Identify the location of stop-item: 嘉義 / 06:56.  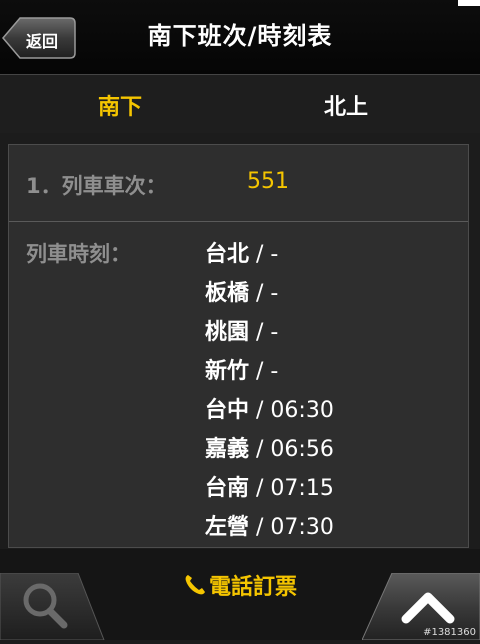
(269, 449).